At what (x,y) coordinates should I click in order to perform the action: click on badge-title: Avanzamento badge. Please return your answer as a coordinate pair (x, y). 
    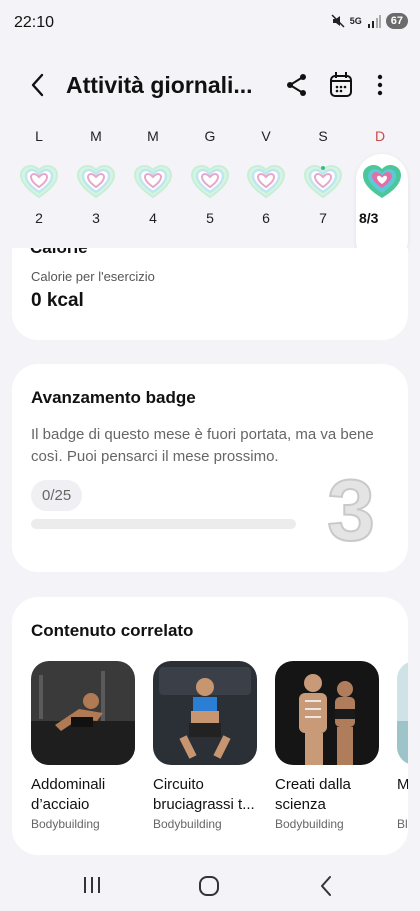
    Looking at the image, I should click on (113, 397).